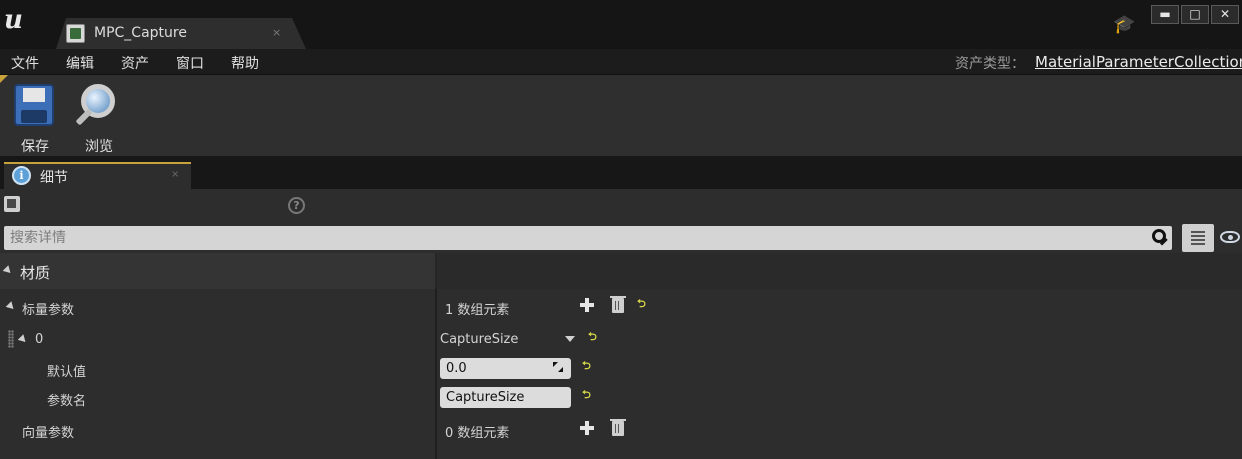 This screenshot has width=1242, height=459. I want to click on save-button: 保存, so click(35, 118).